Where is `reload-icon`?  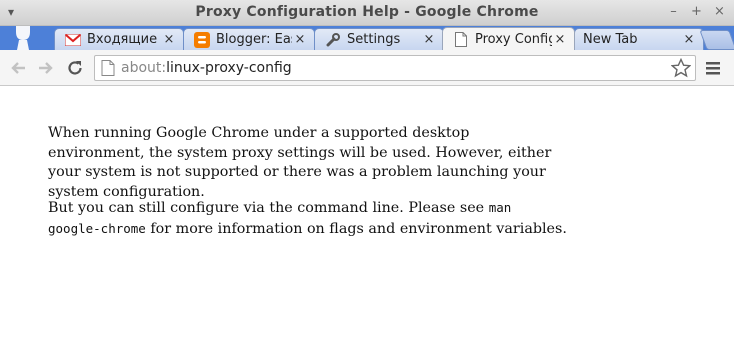 reload-icon is located at coordinates (75, 68).